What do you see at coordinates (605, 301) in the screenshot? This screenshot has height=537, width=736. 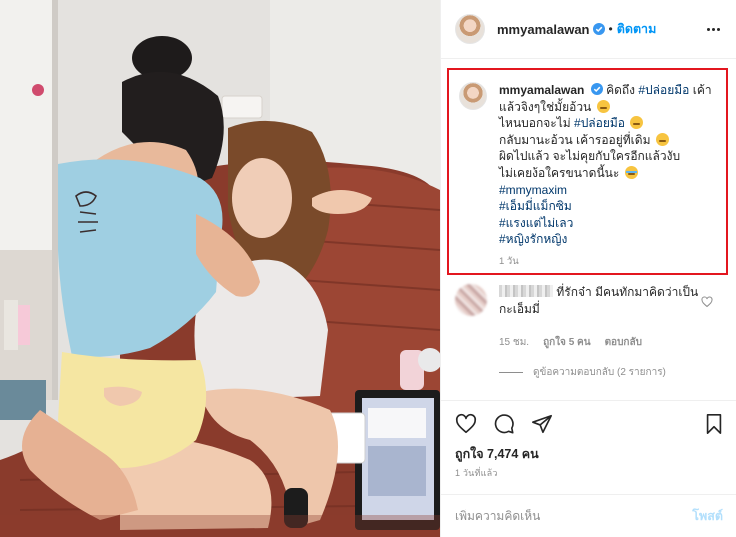 I see `comment-body: ที่รักจ๋า มีคนทักมาคิดว่าเป็นกะเอ็มมี่` at bounding box center [605, 301].